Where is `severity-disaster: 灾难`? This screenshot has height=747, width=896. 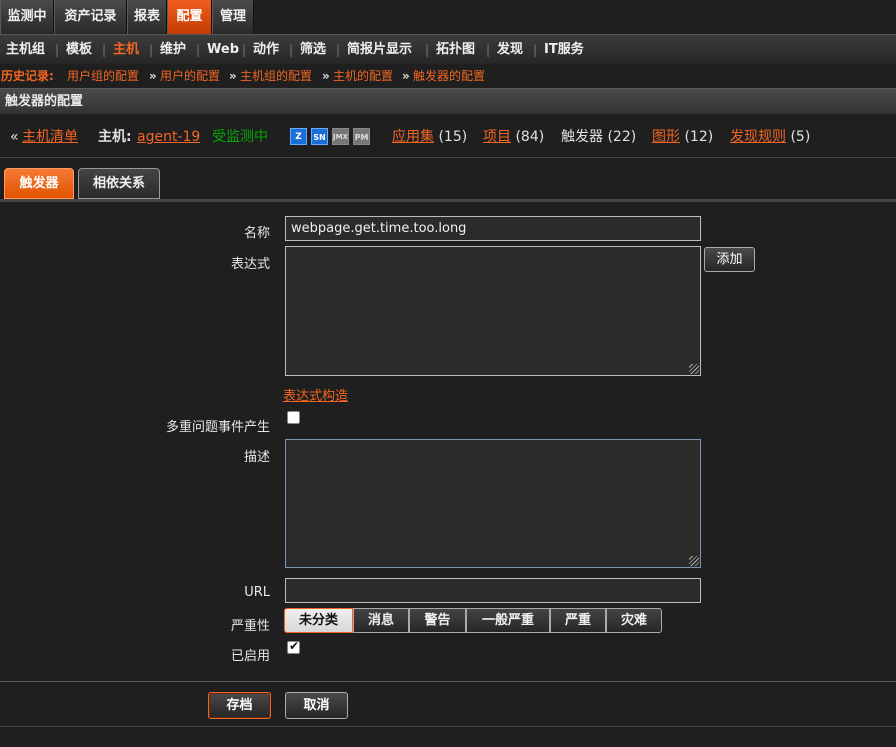
severity-disaster: 灾难 is located at coordinates (634, 620).